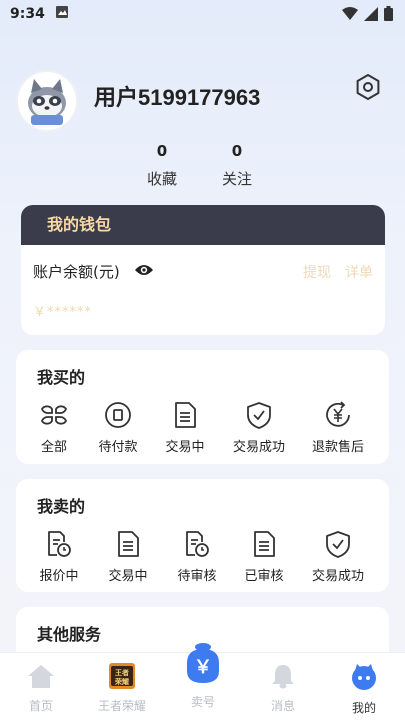 This screenshot has width=405, height=720. I want to click on sell-bag-icon: ￥, so click(203, 663).